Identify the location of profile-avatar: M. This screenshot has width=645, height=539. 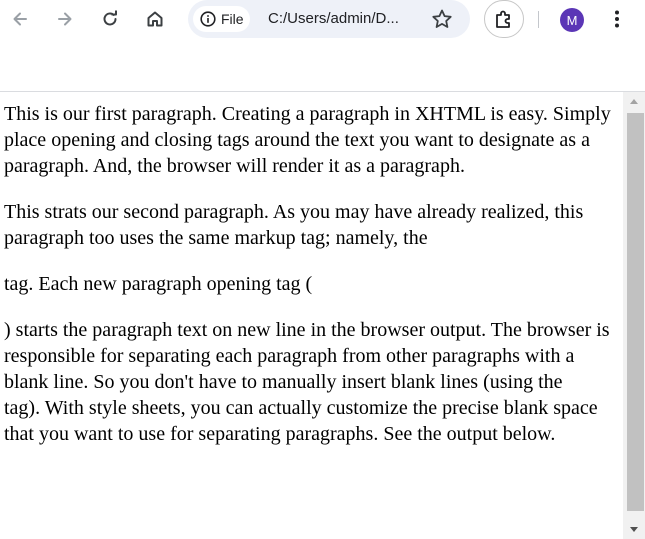
(572, 20).